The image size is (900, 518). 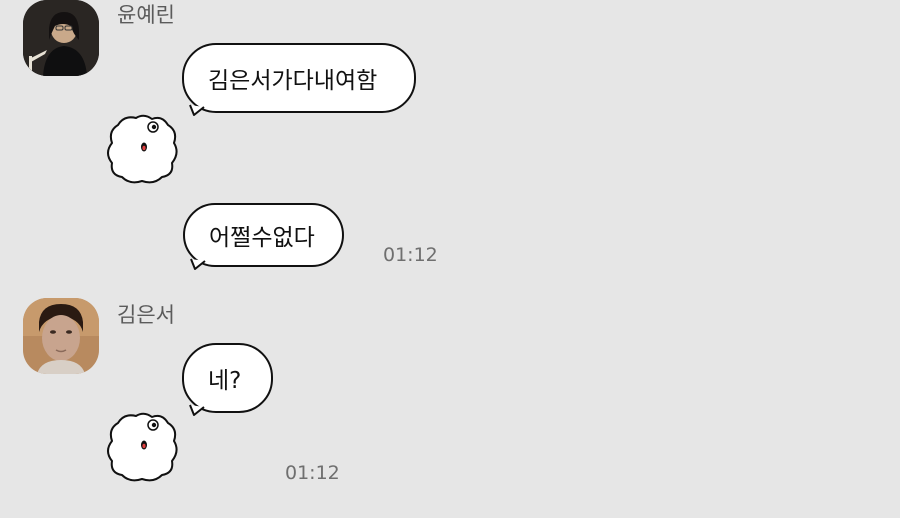 I want to click on sender-name: 김은서, so click(x=146, y=315).